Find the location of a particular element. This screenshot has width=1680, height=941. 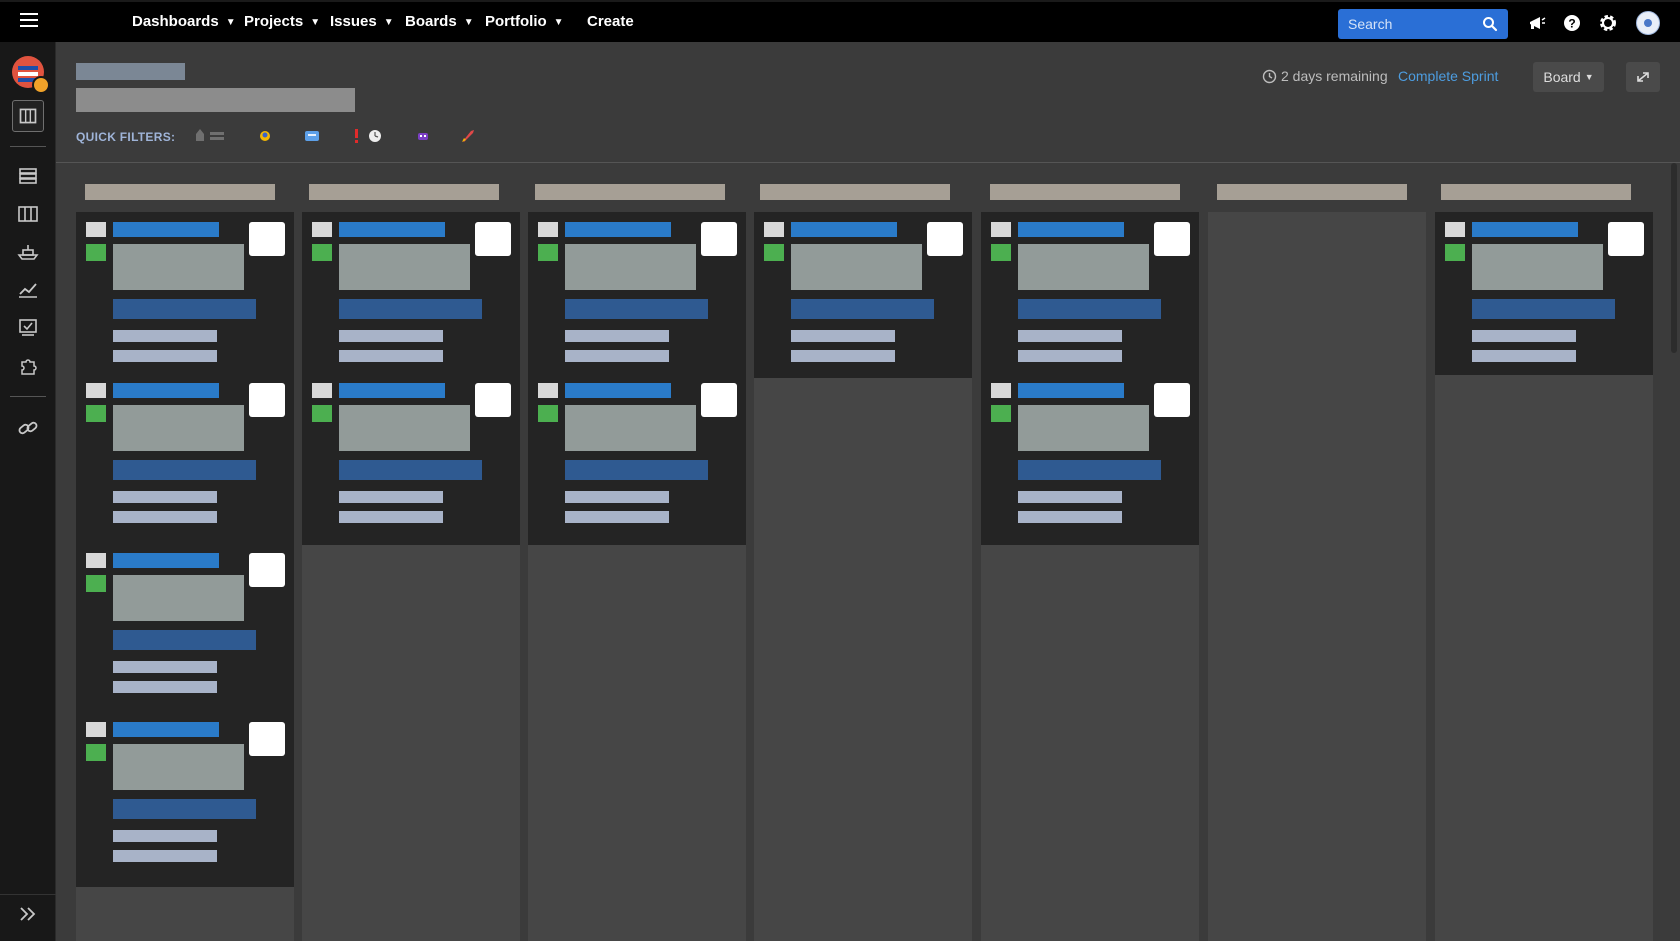

help-icon: ? is located at coordinates (1572, 23).